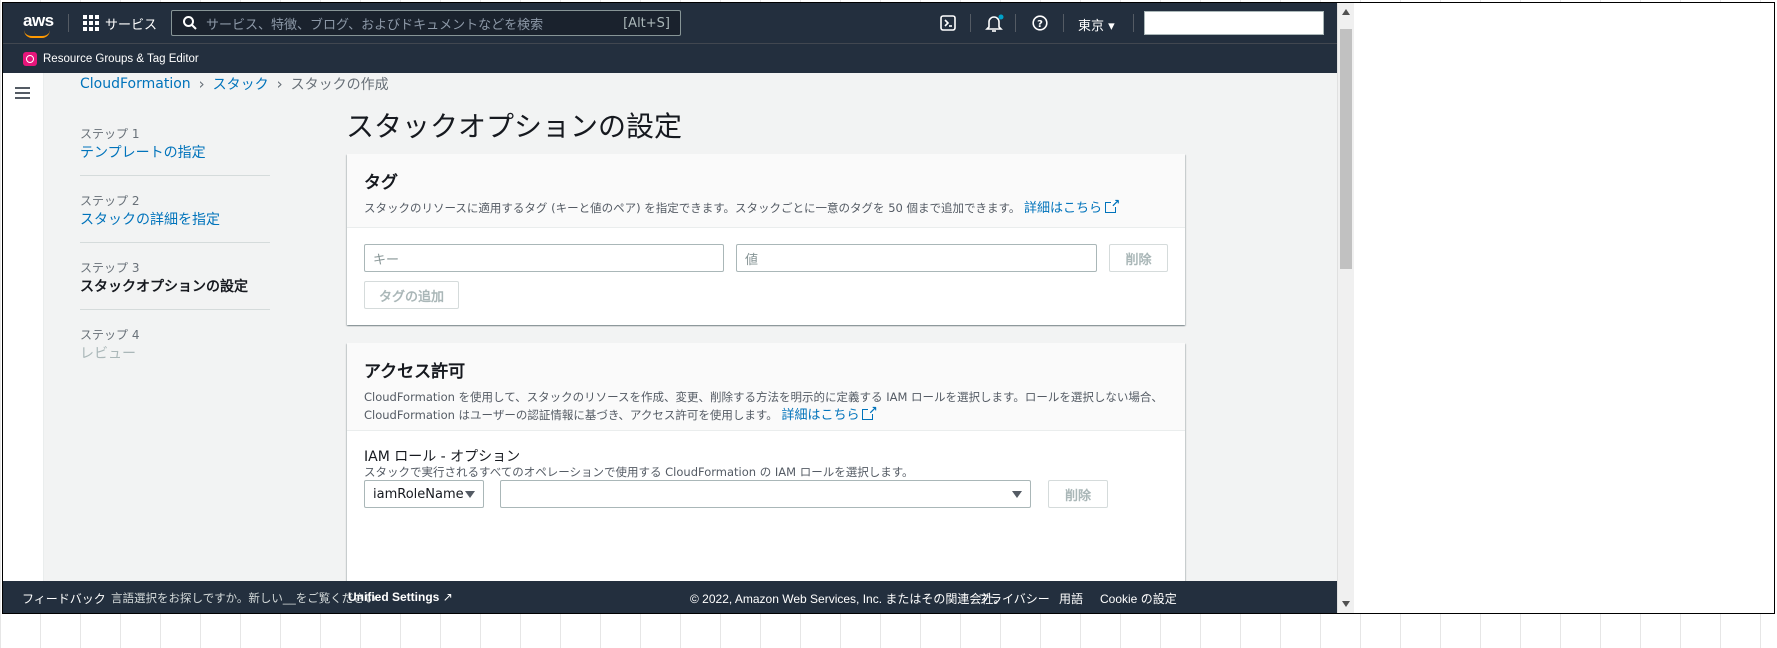 This screenshot has height=648, width=1777. I want to click on wizard-step: ステップ 4 レビュー, so click(175, 351).